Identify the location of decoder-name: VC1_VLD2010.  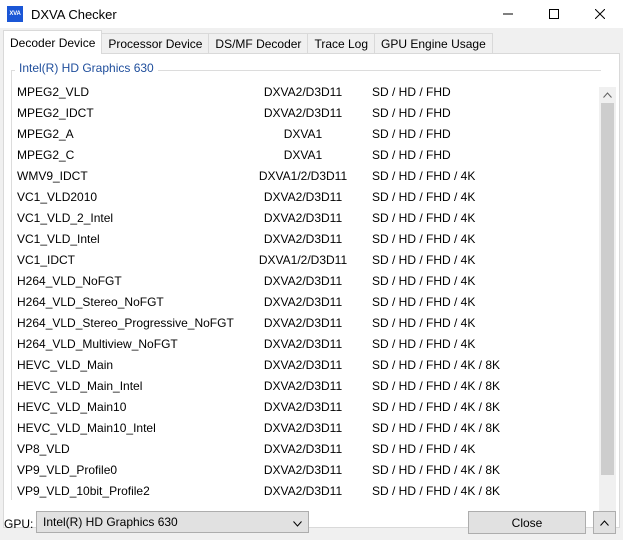
(57, 197).